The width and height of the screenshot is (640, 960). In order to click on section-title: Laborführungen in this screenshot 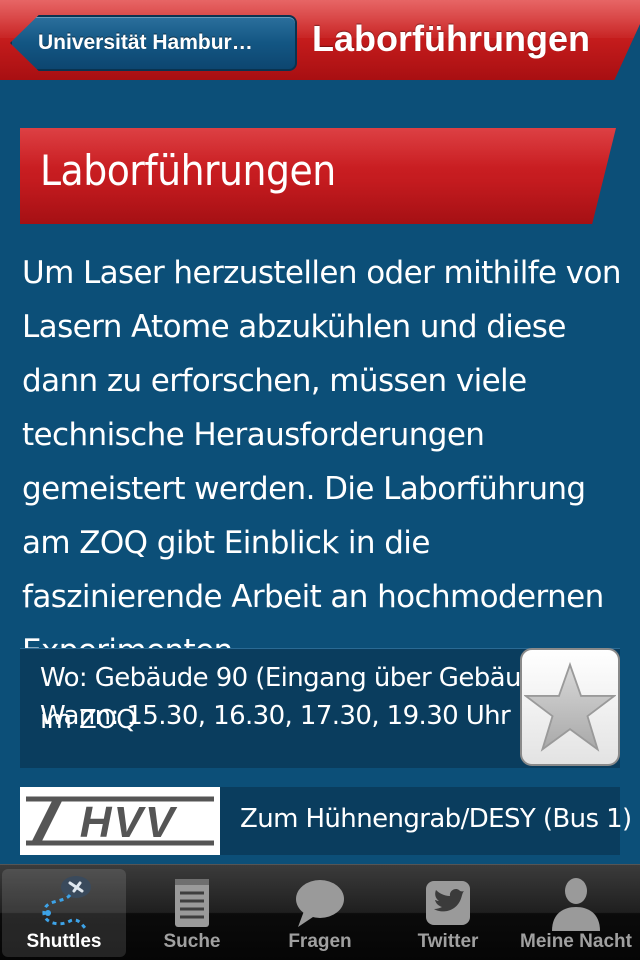, I will do `click(188, 170)`.